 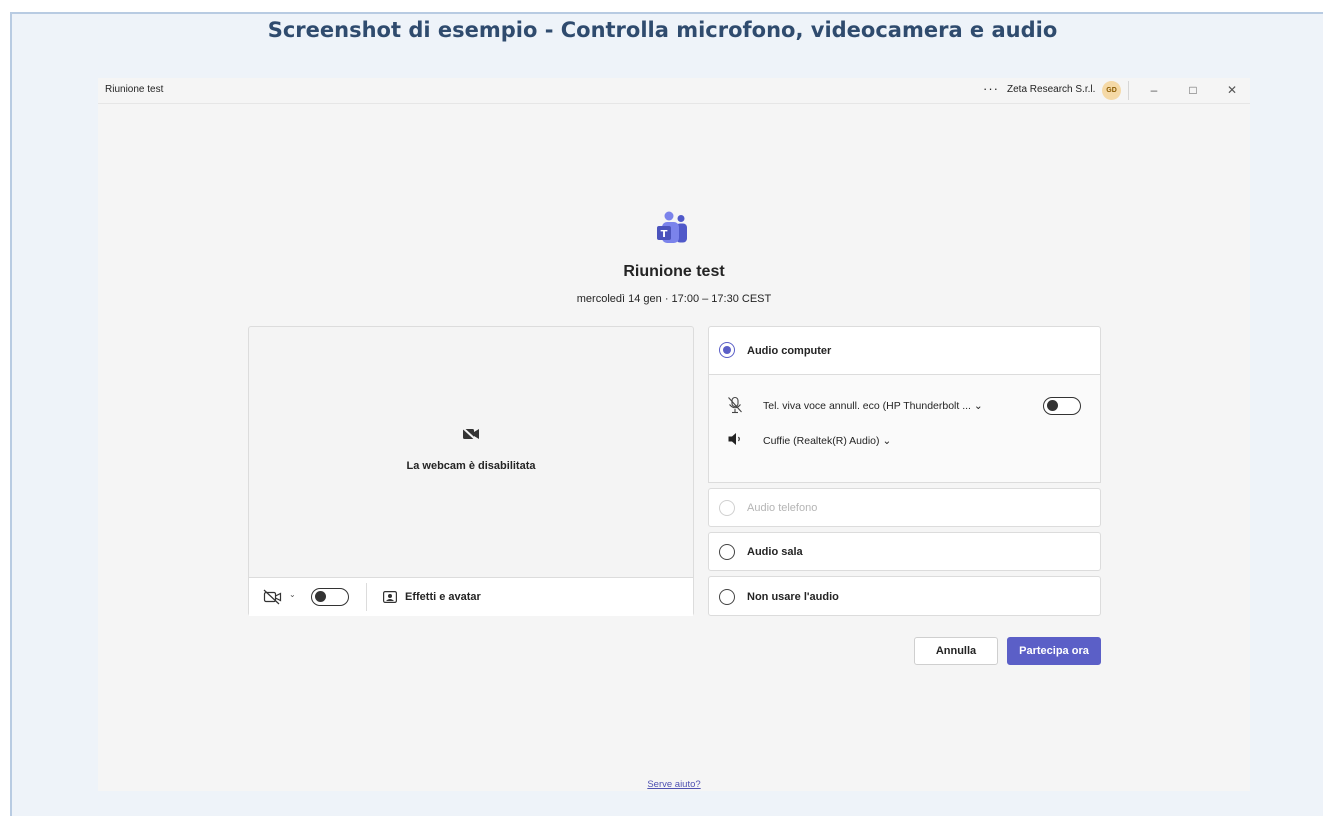 What do you see at coordinates (134, 89) in the screenshot?
I see `window-title: Riunione test` at bounding box center [134, 89].